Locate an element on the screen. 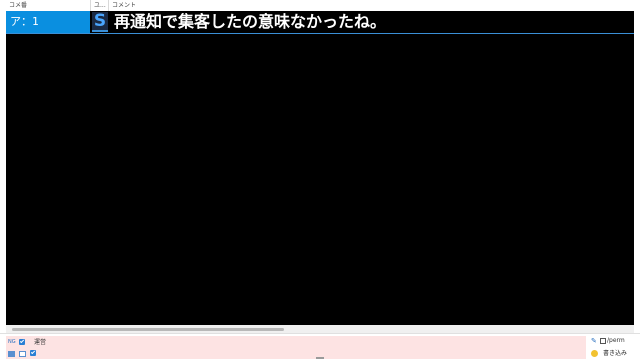 Image resolution: width=640 pixels, height=361 pixels. column-number-header: コメ番 is located at coordinates (48, 5).